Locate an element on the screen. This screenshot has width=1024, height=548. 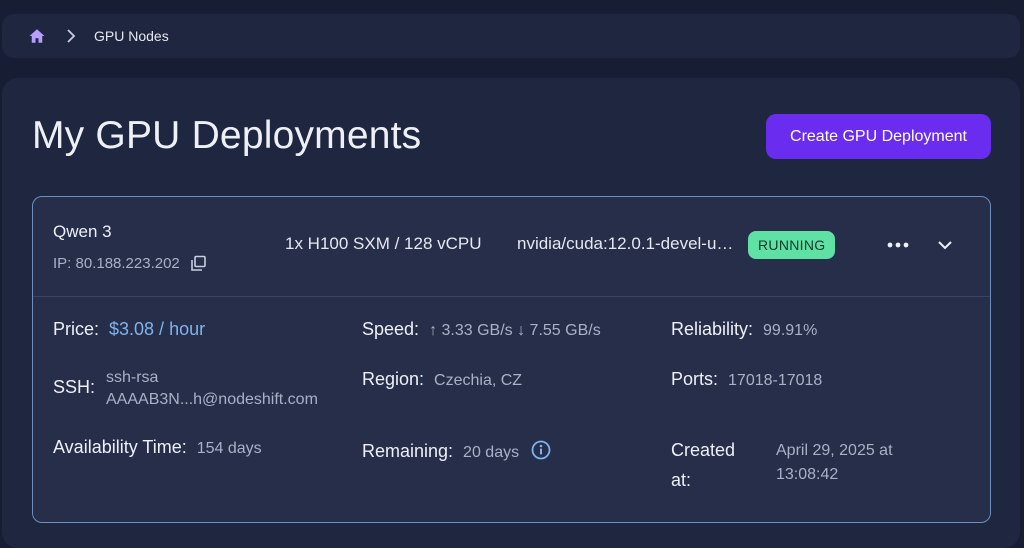
page-title: My GPU Deployments is located at coordinates (227, 135).